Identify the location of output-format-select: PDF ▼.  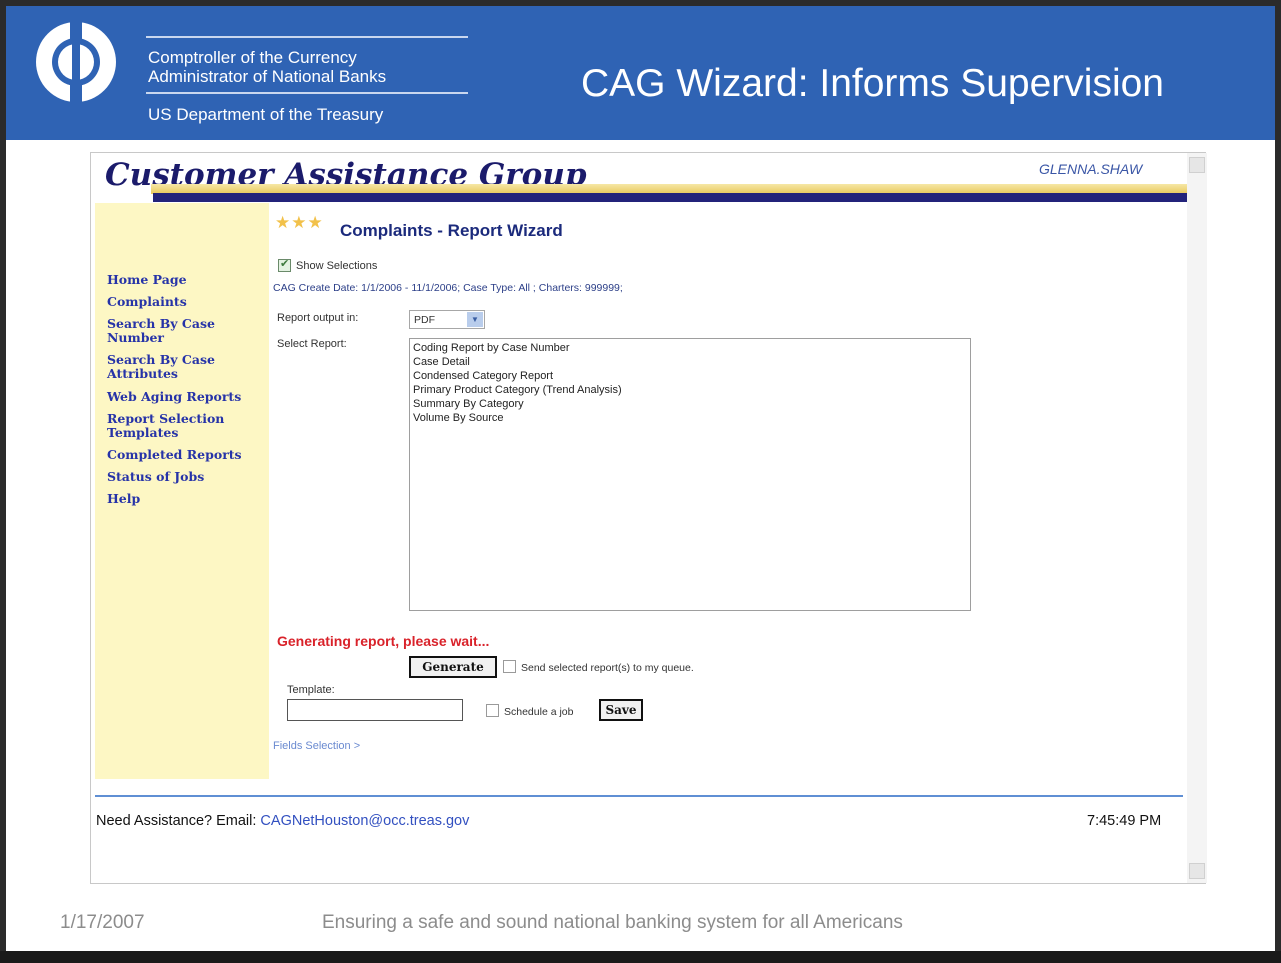
(447, 319).